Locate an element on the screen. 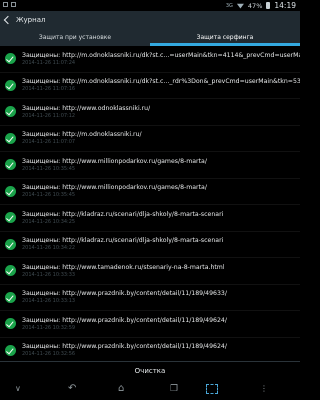  home-icon: ⌂ is located at coordinates (121, 389).